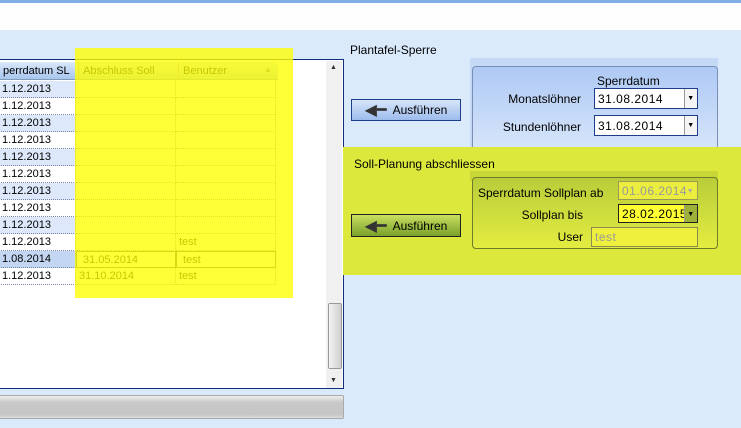  Describe the element at coordinates (544, 99) in the screenshot. I see `monatsloehner-label: Monatslöhner` at that location.